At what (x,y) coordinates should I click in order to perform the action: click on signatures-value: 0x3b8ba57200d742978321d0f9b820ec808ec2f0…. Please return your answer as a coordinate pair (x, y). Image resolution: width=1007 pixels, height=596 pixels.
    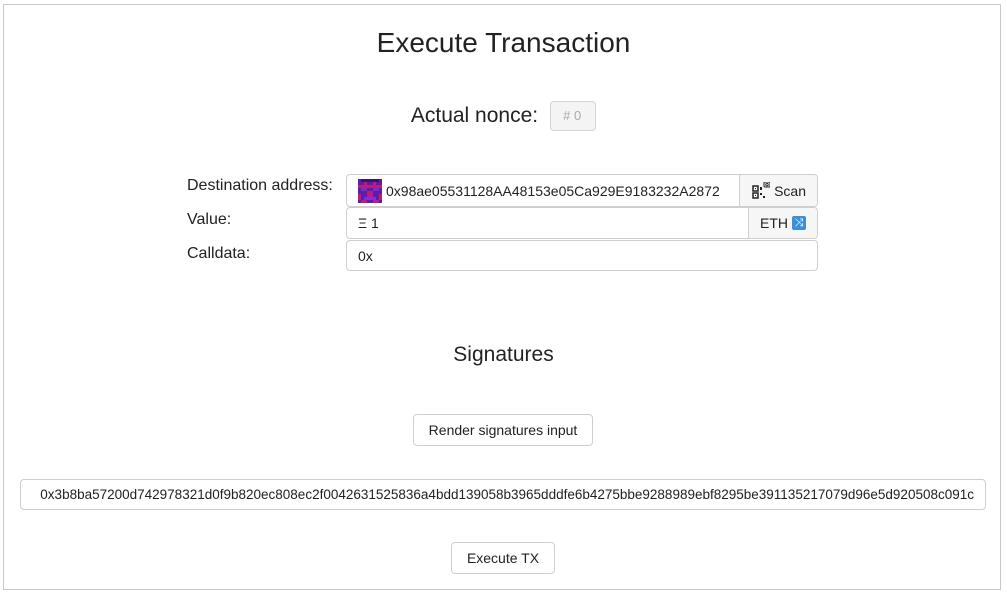
    Looking at the image, I should click on (507, 494).